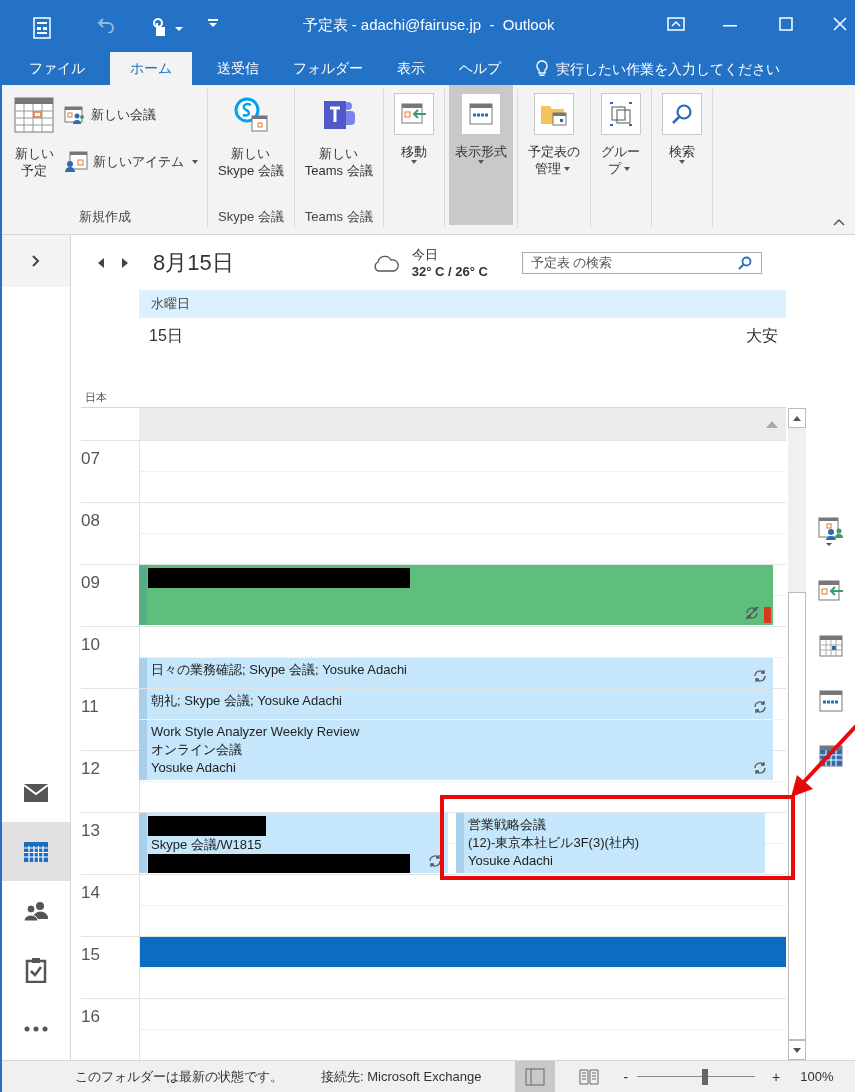  Describe the element at coordinates (681, 155) in the screenshot. I see `ribbon-button: 検索` at that location.